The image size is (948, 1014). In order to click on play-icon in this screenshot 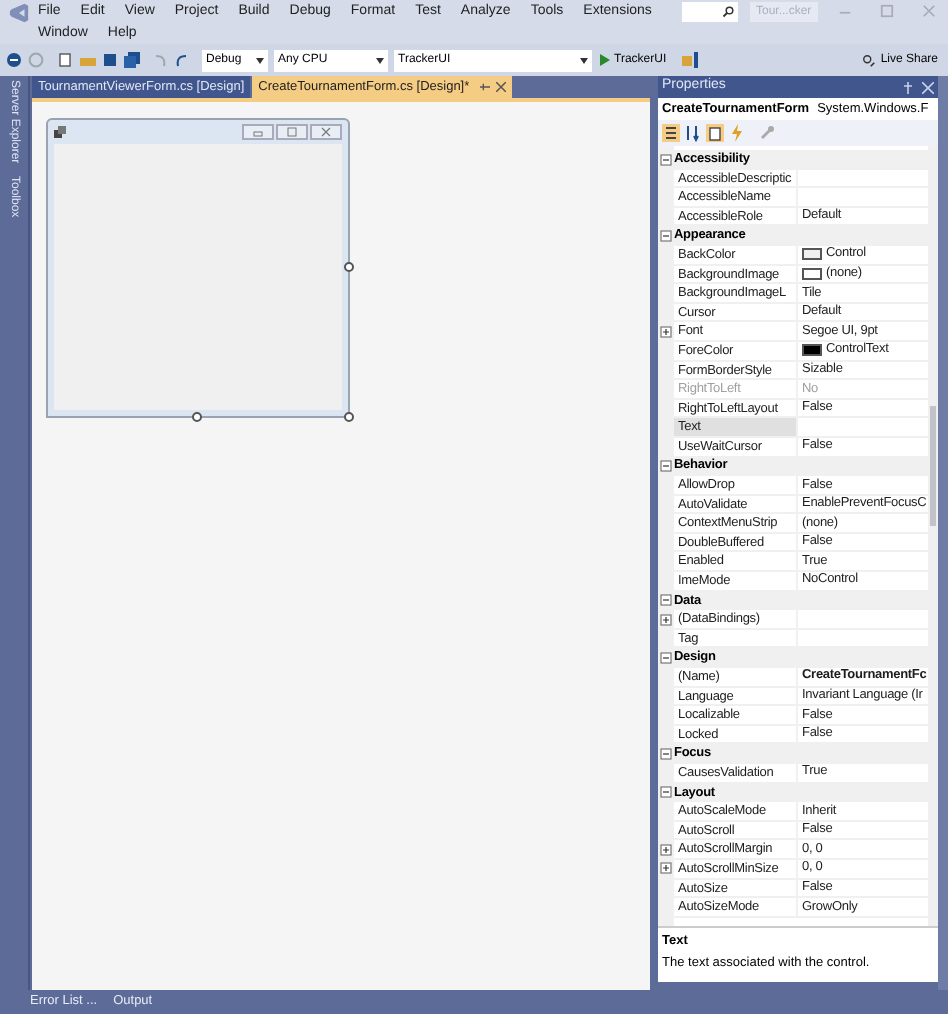, I will do `click(605, 60)`.